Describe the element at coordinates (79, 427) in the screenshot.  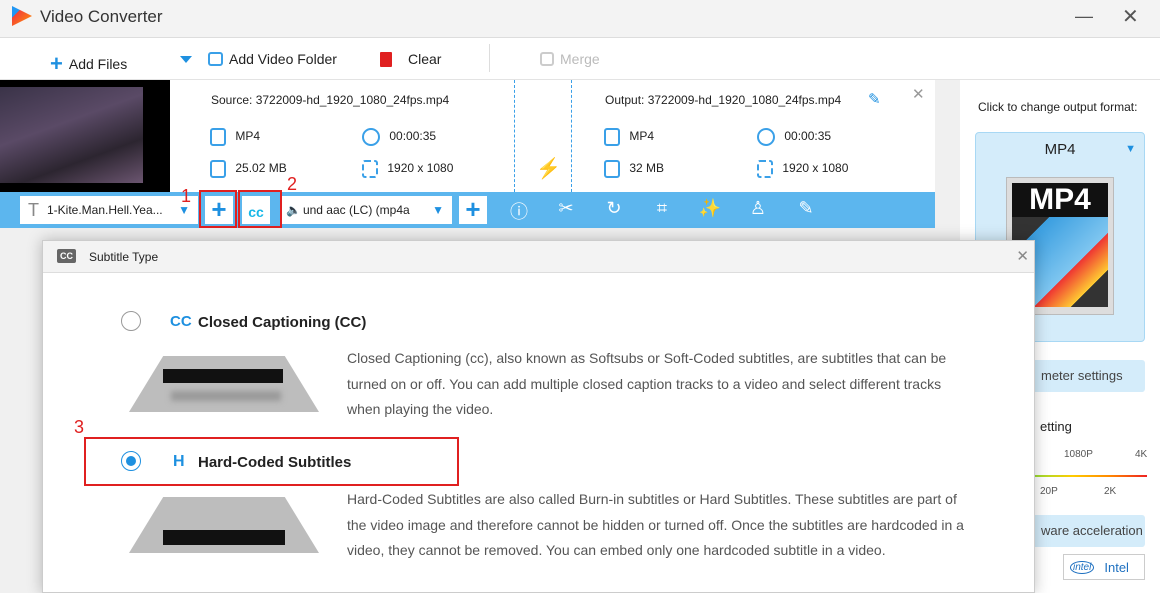
I see `annotation-3: 3` at that location.